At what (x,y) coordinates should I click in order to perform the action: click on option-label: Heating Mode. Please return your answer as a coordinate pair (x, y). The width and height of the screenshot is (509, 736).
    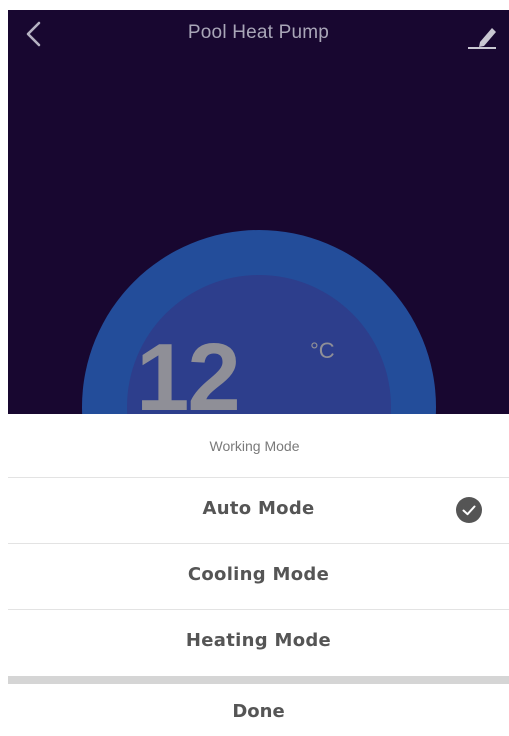
    Looking at the image, I should click on (258, 640).